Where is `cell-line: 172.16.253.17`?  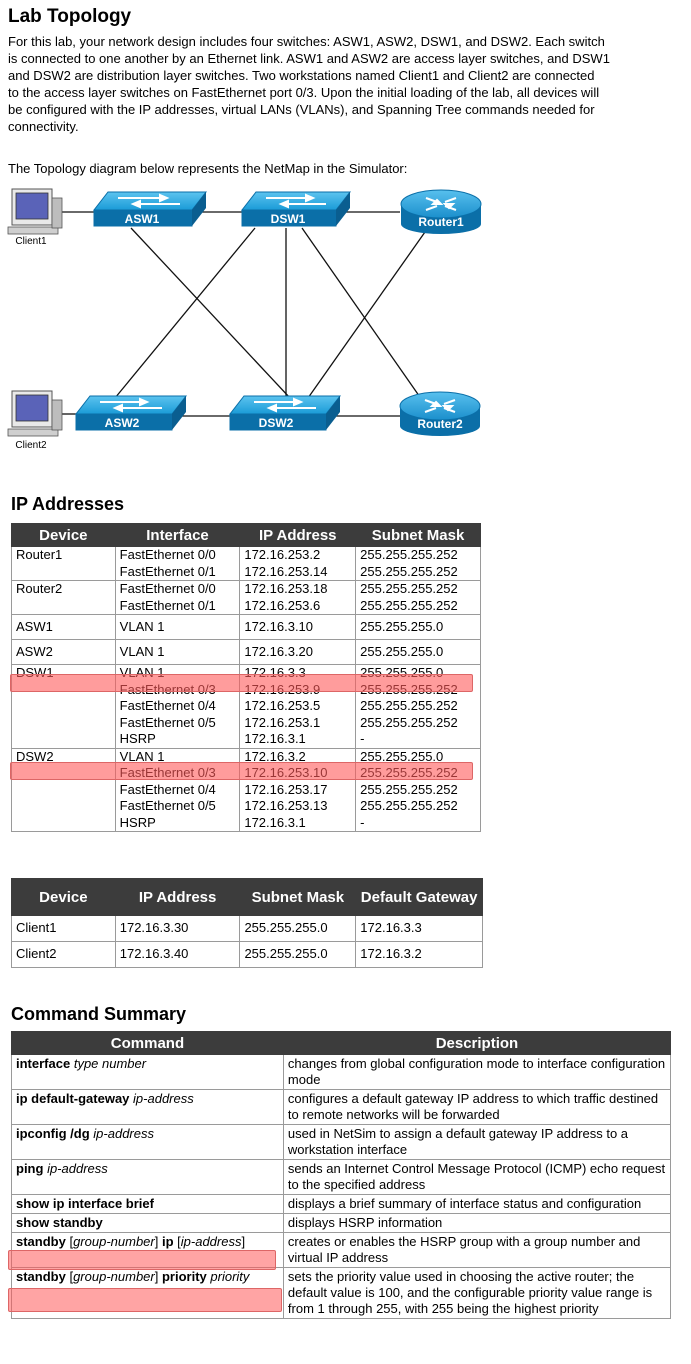 cell-line: 172.16.253.17 is located at coordinates (299, 790).